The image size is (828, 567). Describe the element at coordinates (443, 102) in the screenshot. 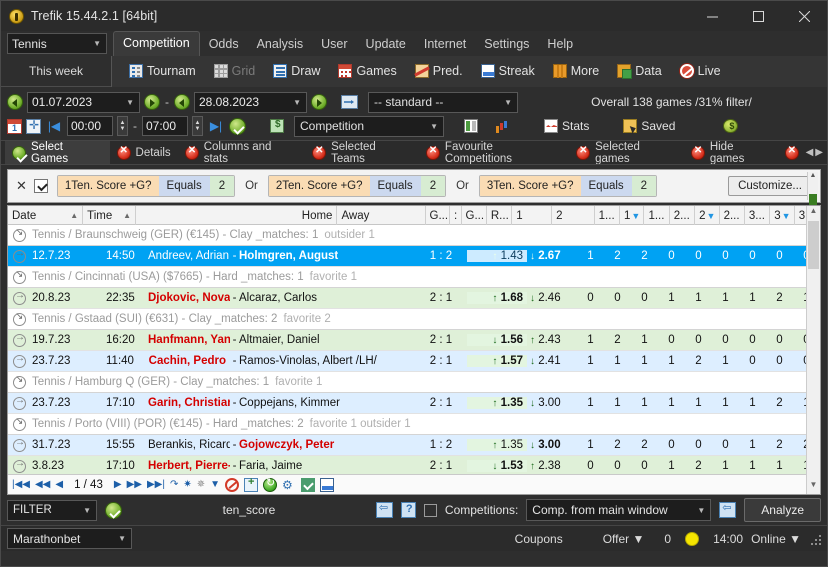

I see `standard-preset-combo: -- standard -- ▼` at that location.